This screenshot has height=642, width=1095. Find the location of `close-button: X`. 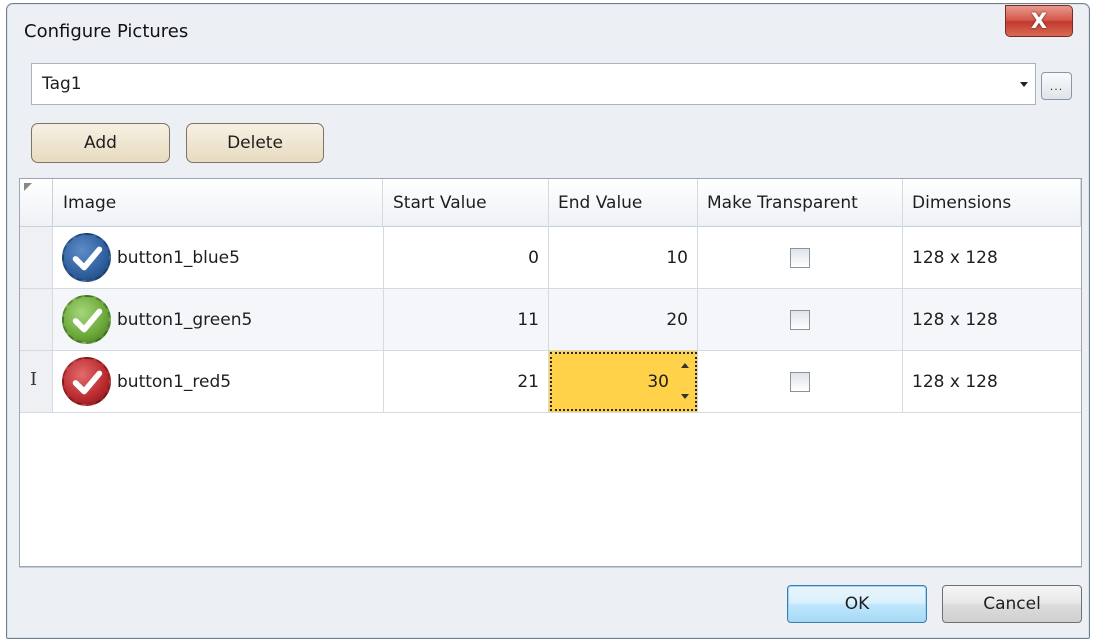

close-button: X is located at coordinates (1039, 21).